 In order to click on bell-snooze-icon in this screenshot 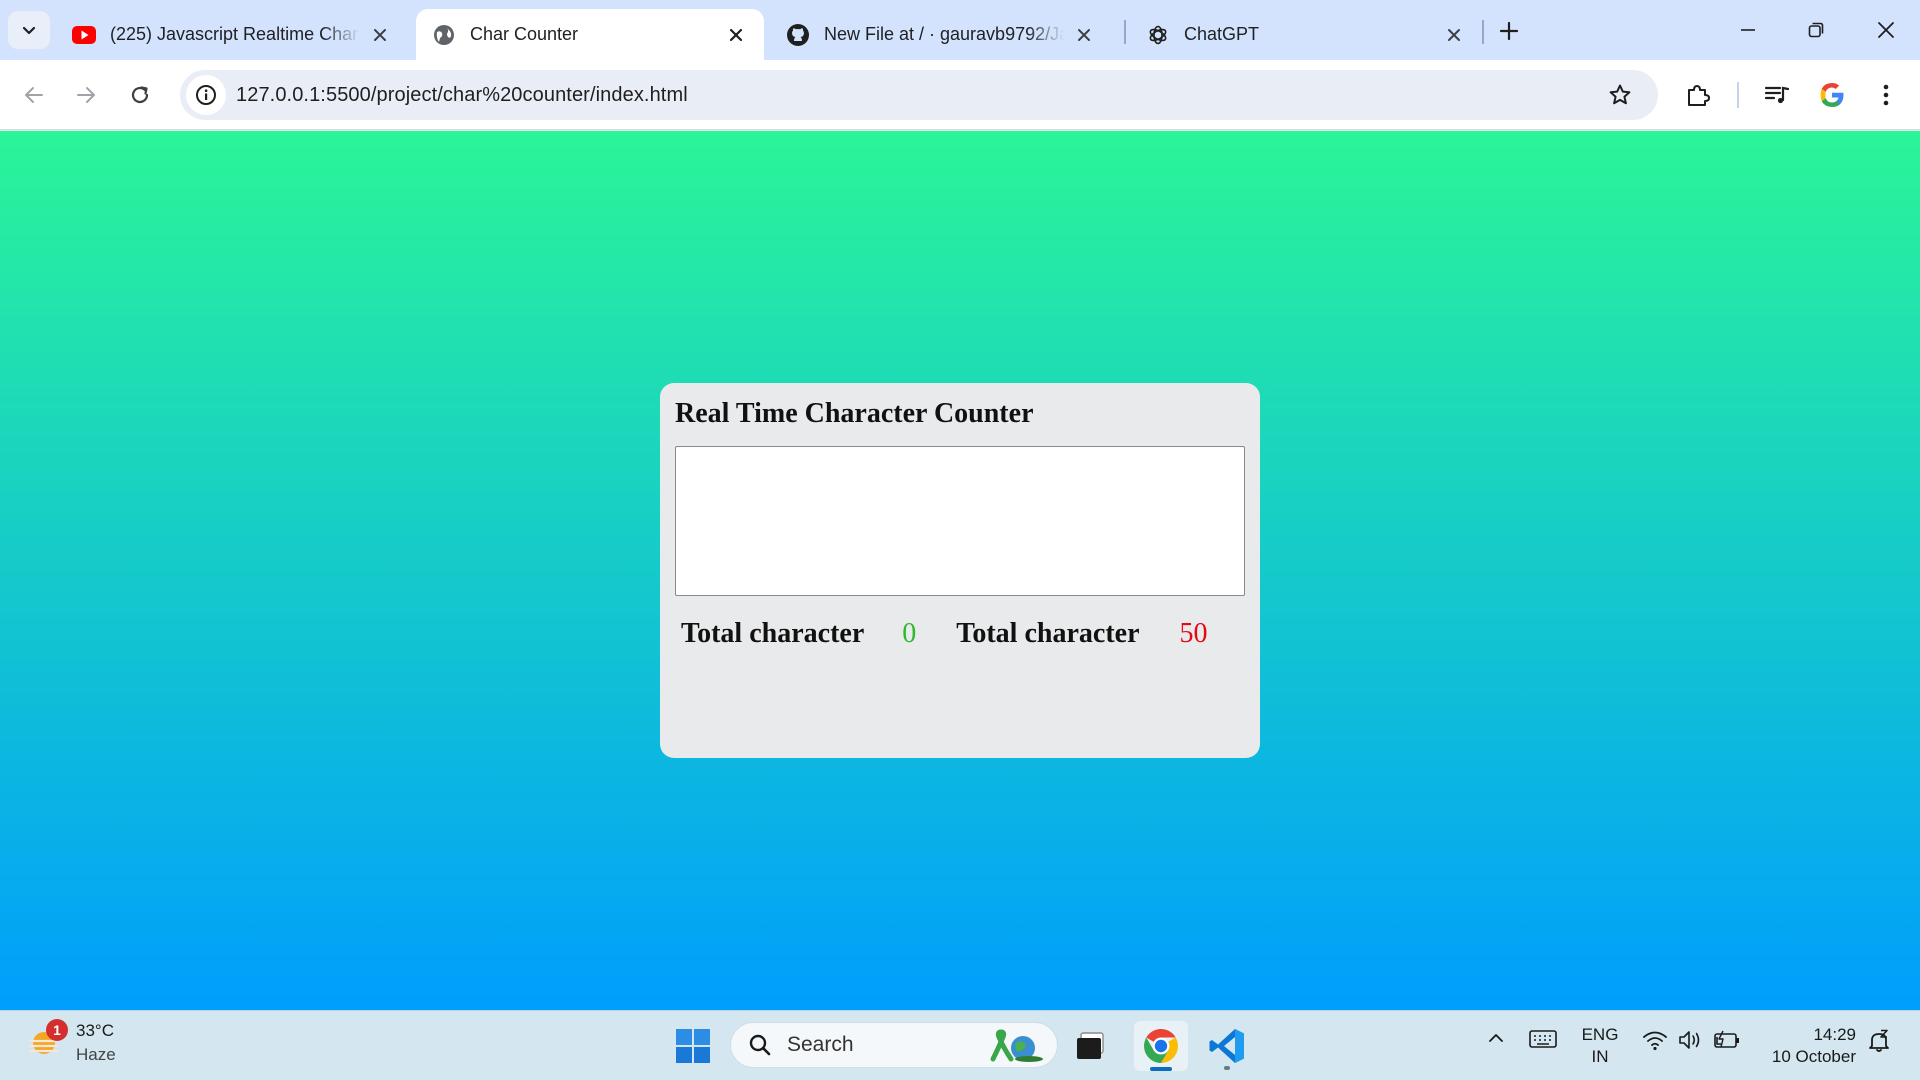, I will do `click(1879, 1040)`.